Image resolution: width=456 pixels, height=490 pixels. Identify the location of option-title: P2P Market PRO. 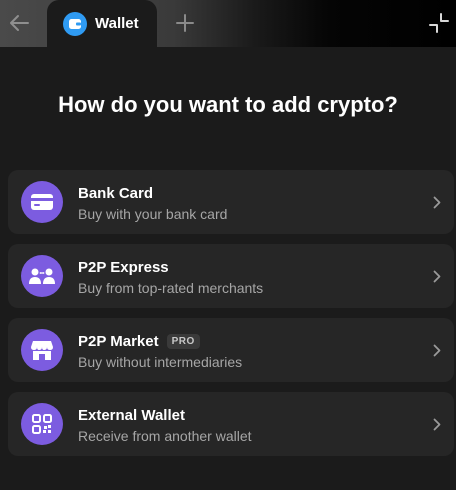
(139, 341).